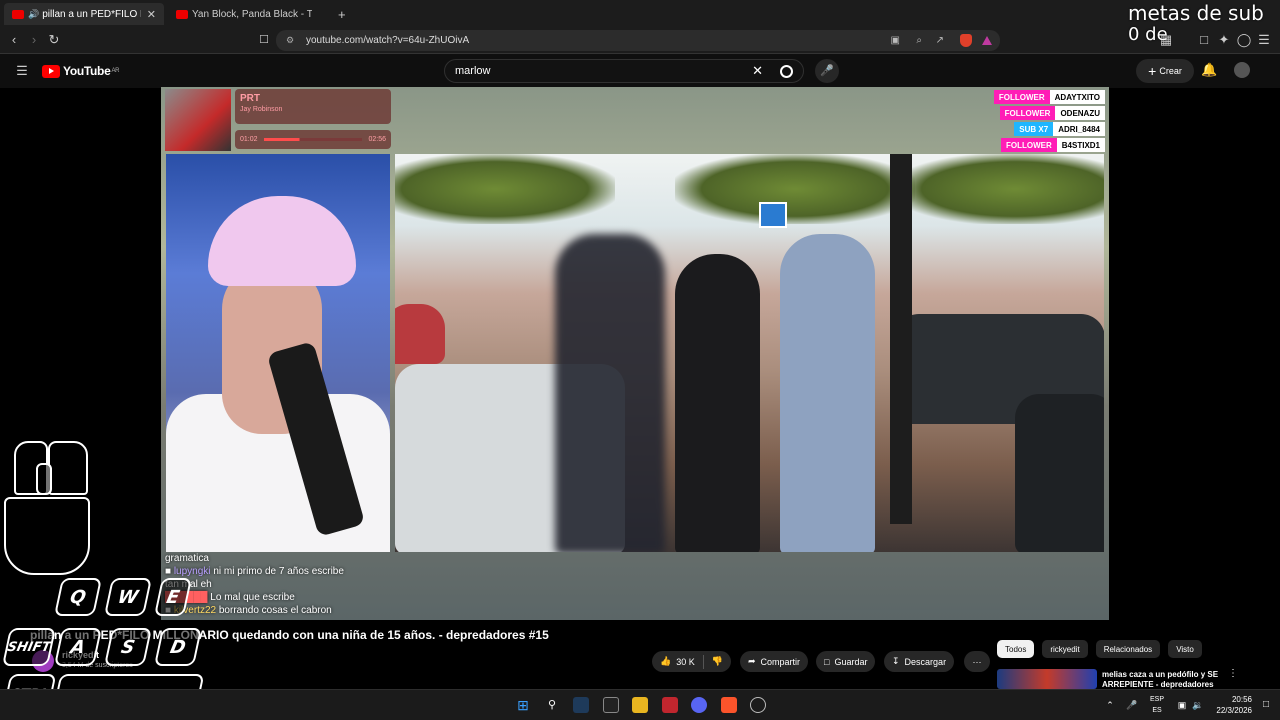  I want to click on reload-icon: ↻, so click(54, 40).